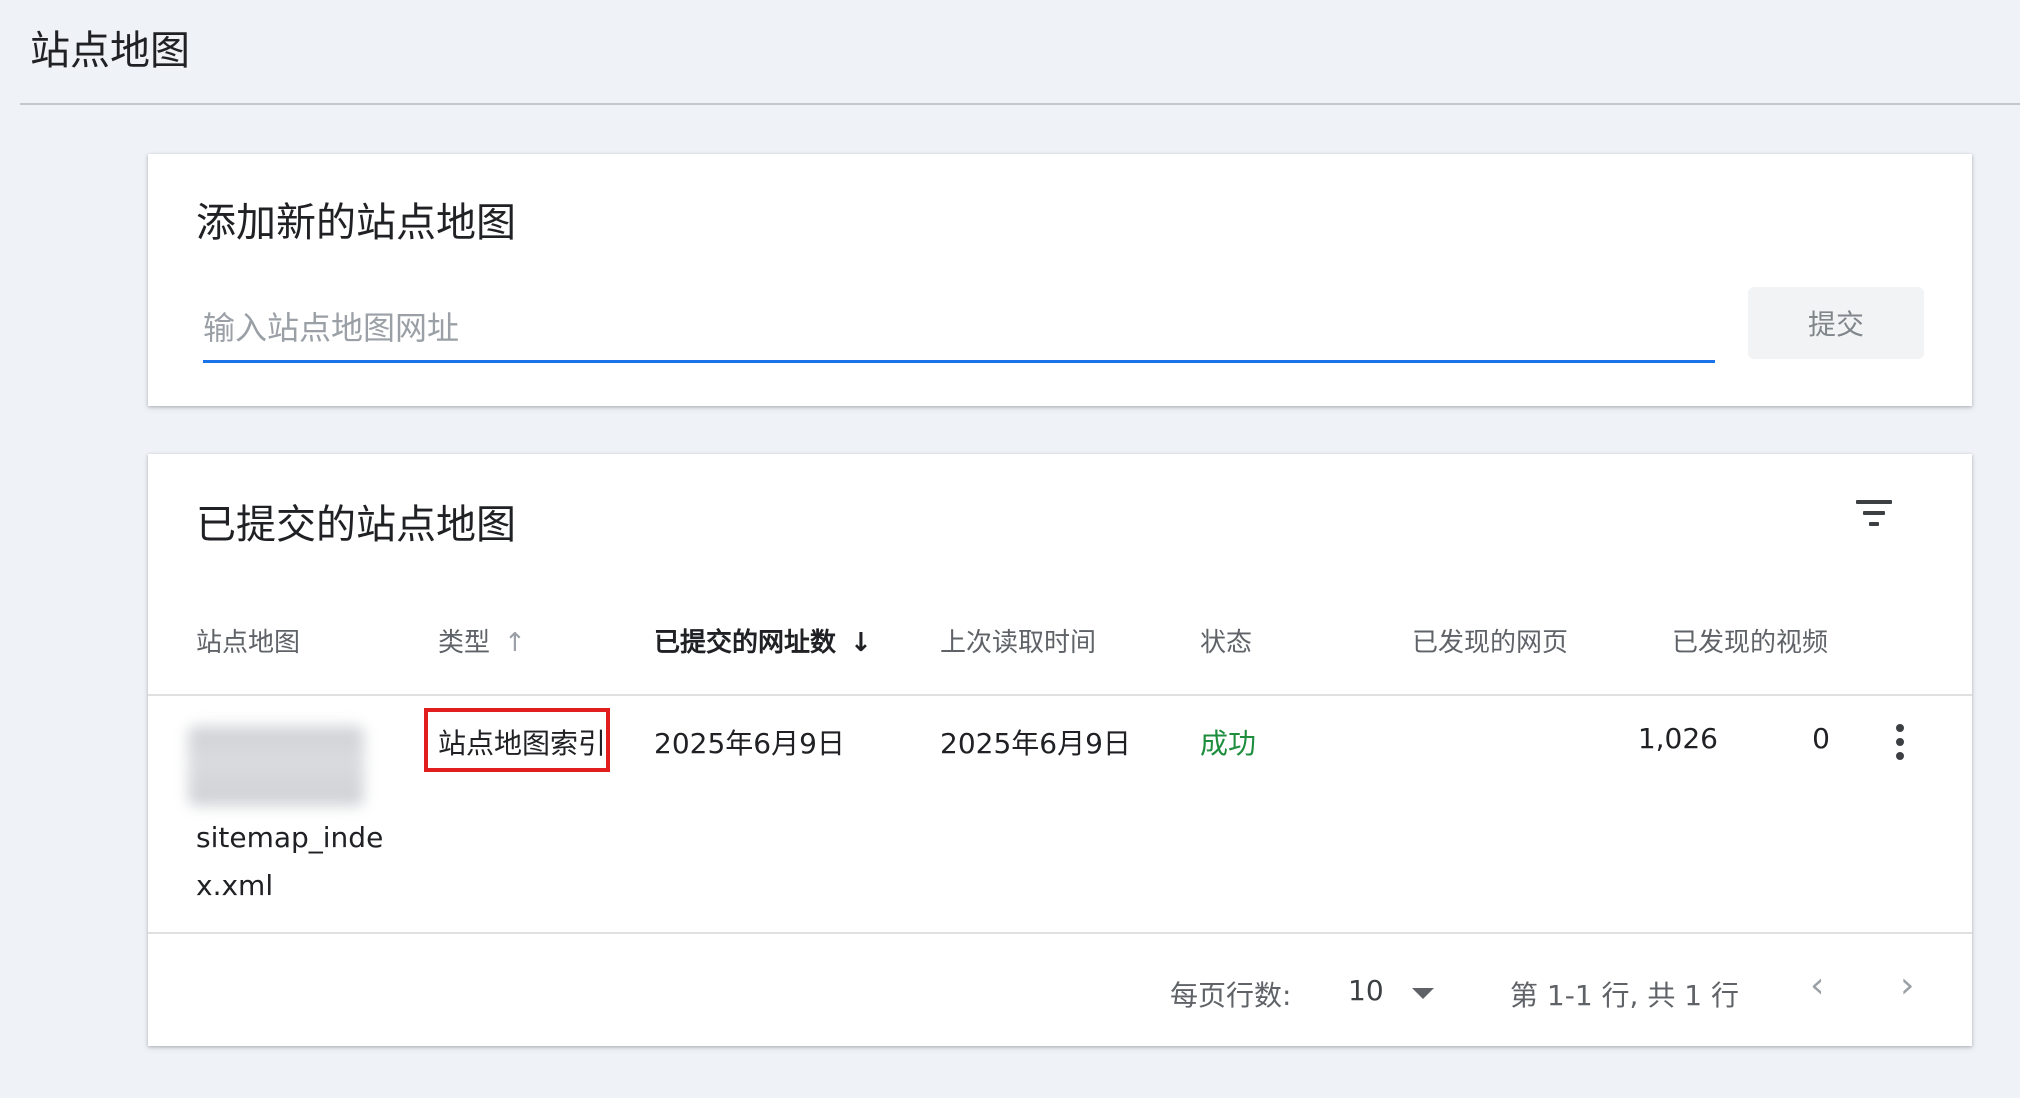 The image size is (2020, 1098). What do you see at coordinates (749, 743) in the screenshot?
I see `cell-submitted-date: 2025年6月9日` at bounding box center [749, 743].